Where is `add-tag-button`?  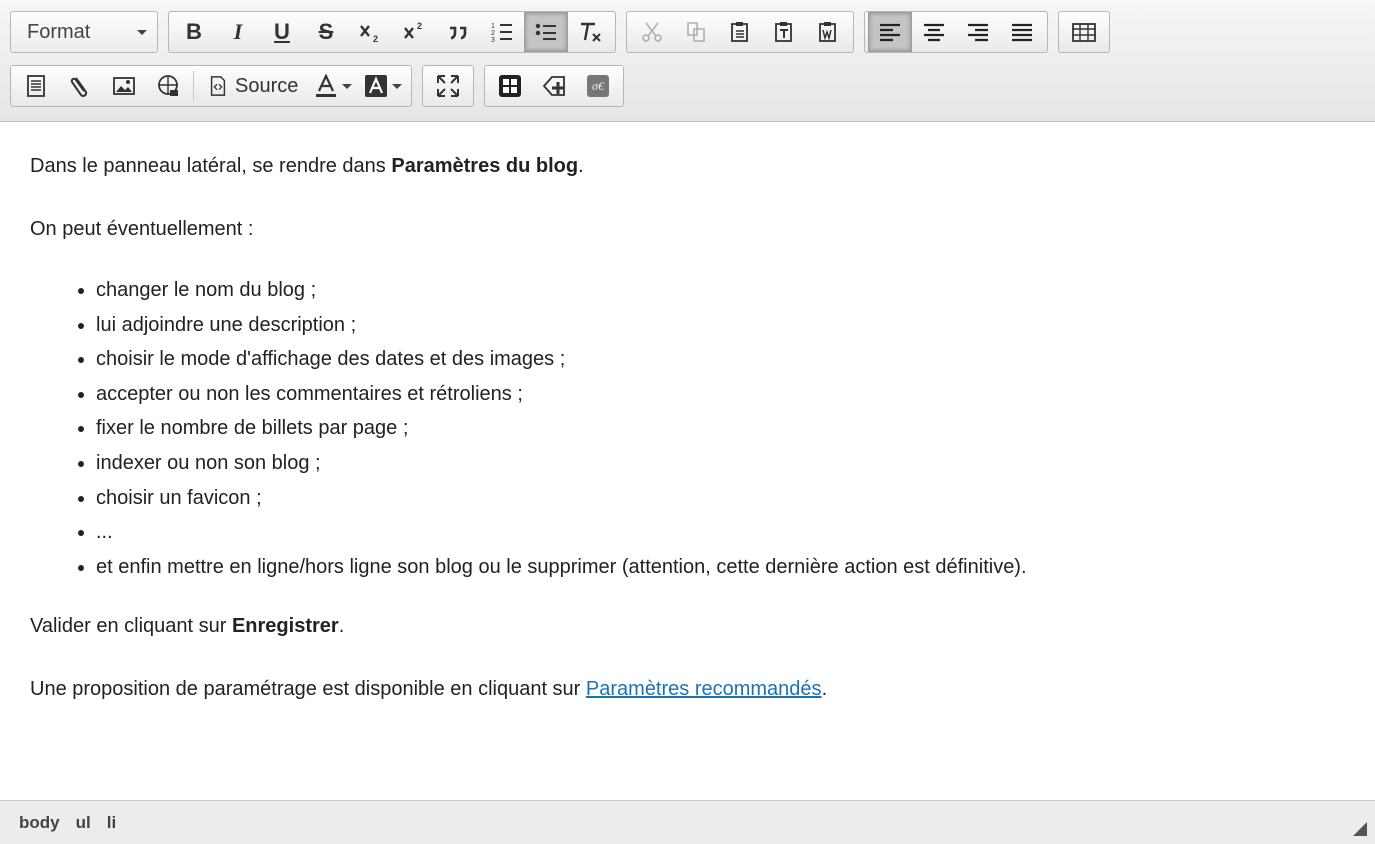
add-tag-button is located at coordinates (554, 86).